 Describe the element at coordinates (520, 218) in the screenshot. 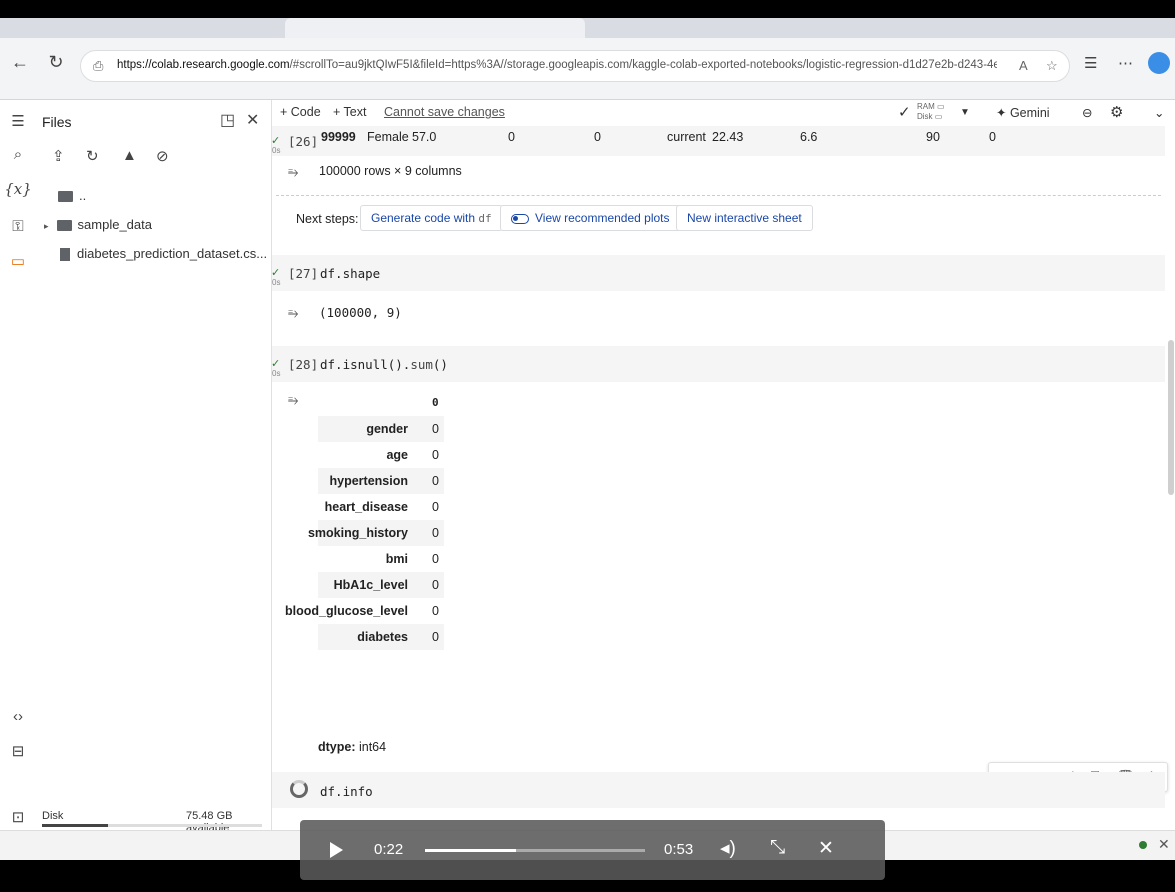

I see `toggle-icon` at that location.